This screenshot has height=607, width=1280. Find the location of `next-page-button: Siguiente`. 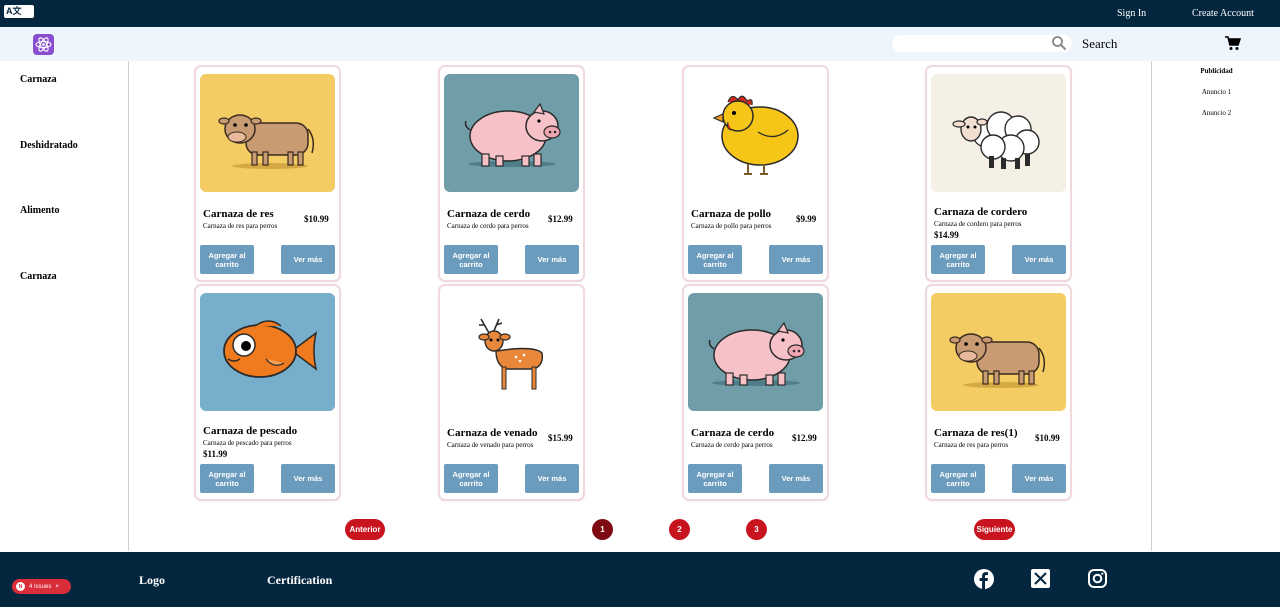

next-page-button: Siguiente is located at coordinates (994, 529).